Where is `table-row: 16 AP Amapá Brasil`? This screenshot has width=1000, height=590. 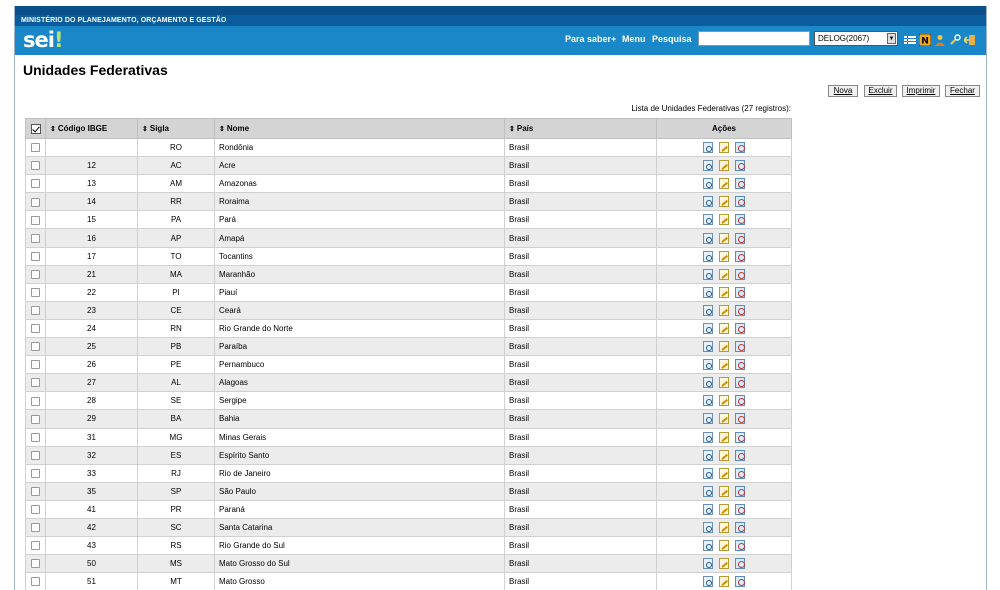
table-row: 16 AP Amapá Brasil is located at coordinates (408, 238).